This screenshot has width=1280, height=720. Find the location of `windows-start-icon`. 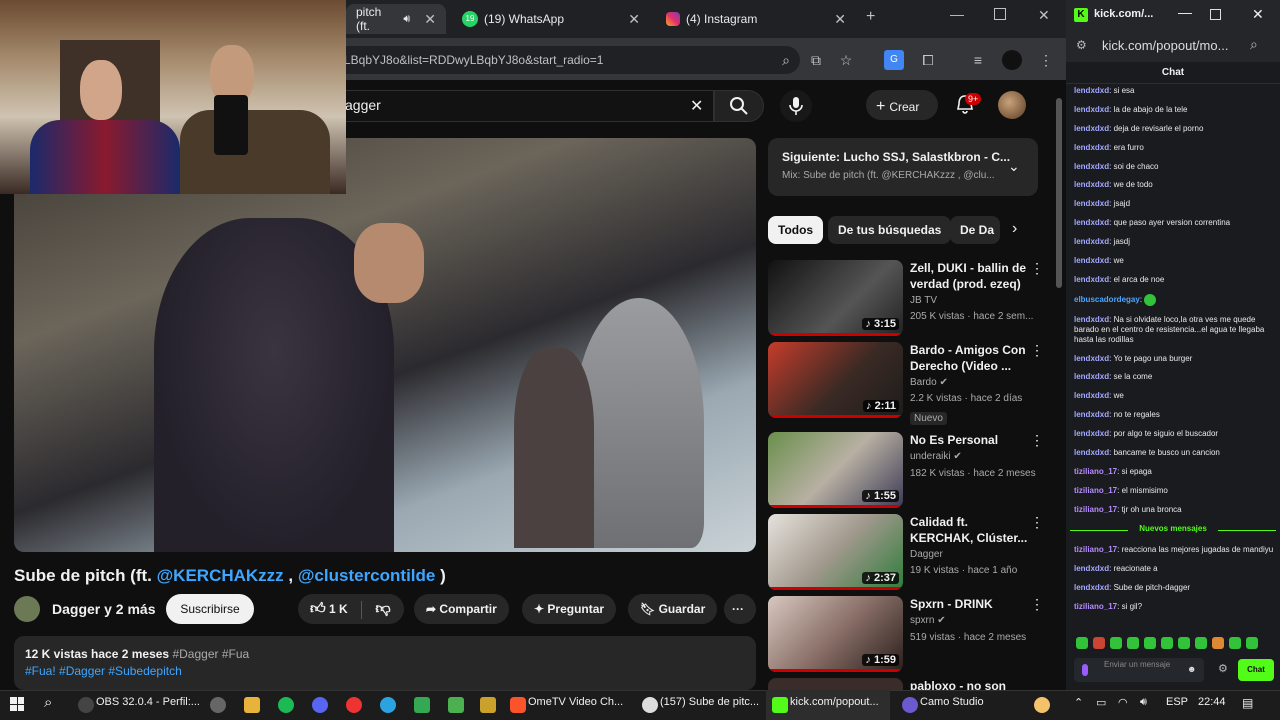

windows-start-icon is located at coordinates (17, 704).